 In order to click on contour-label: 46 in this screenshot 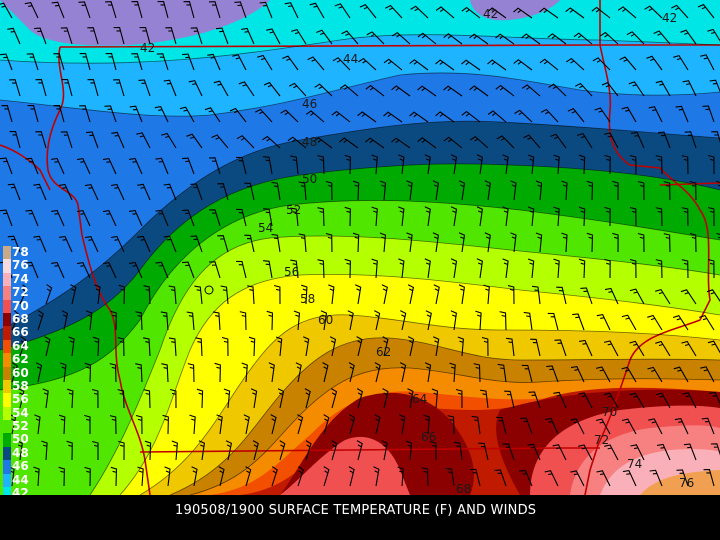, I will do `click(309, 104)`.